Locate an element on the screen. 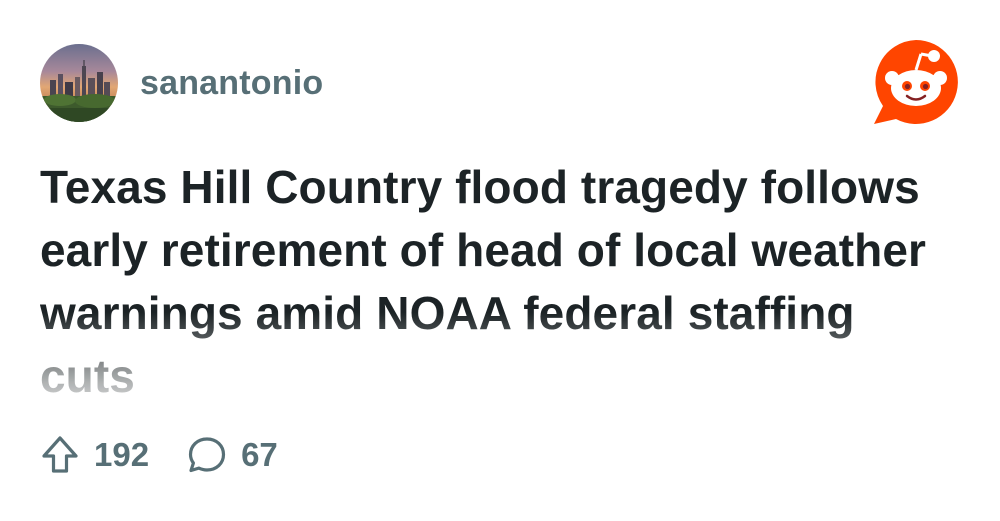 This screenshot has width=1000, height=521. skyline-avatar-image is located at coordinates (79, 83).